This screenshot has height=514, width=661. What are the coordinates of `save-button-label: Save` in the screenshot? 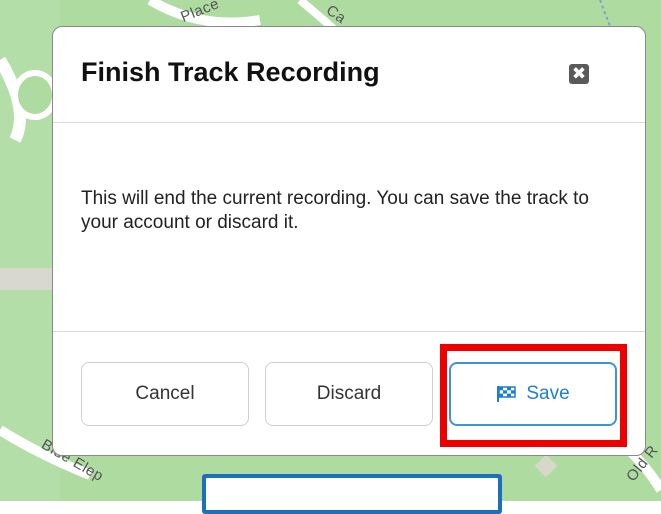 It's located at (548, 393).